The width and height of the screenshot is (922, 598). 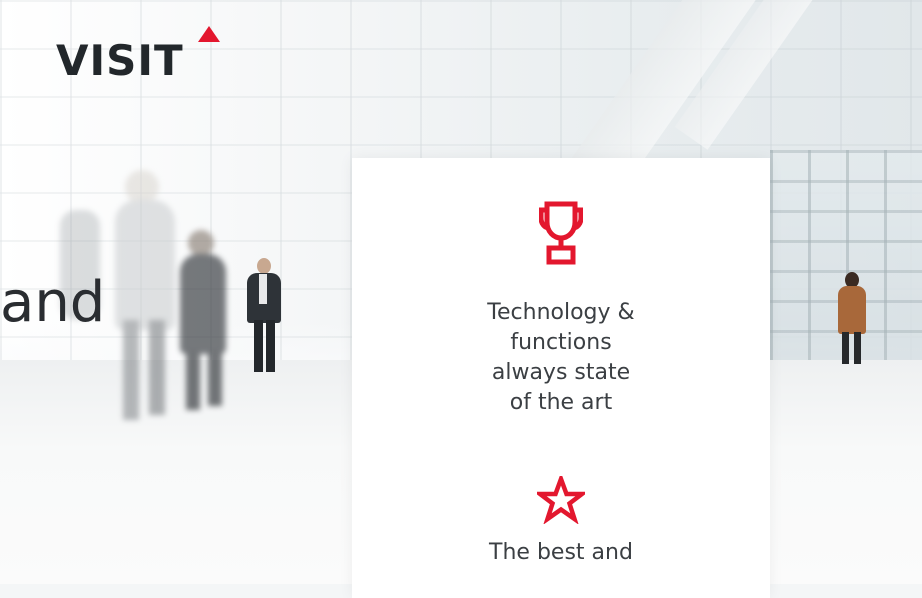 What do you see at coordinates (209, 34) in the screenshot?
I see `logo-triangle-icon` at bounding box center [209, 34].